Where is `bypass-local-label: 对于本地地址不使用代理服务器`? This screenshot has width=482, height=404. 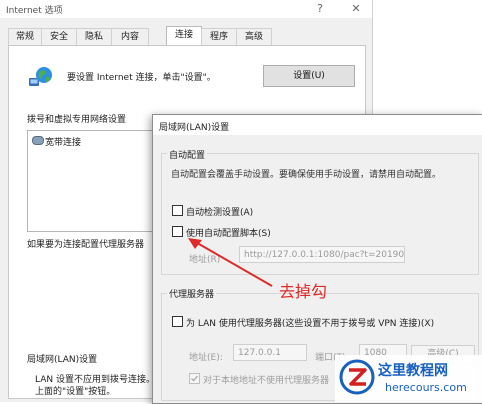 bypass-local-label: 对于本地地址不使用代理服务器 is located at coordinates (266, 381).